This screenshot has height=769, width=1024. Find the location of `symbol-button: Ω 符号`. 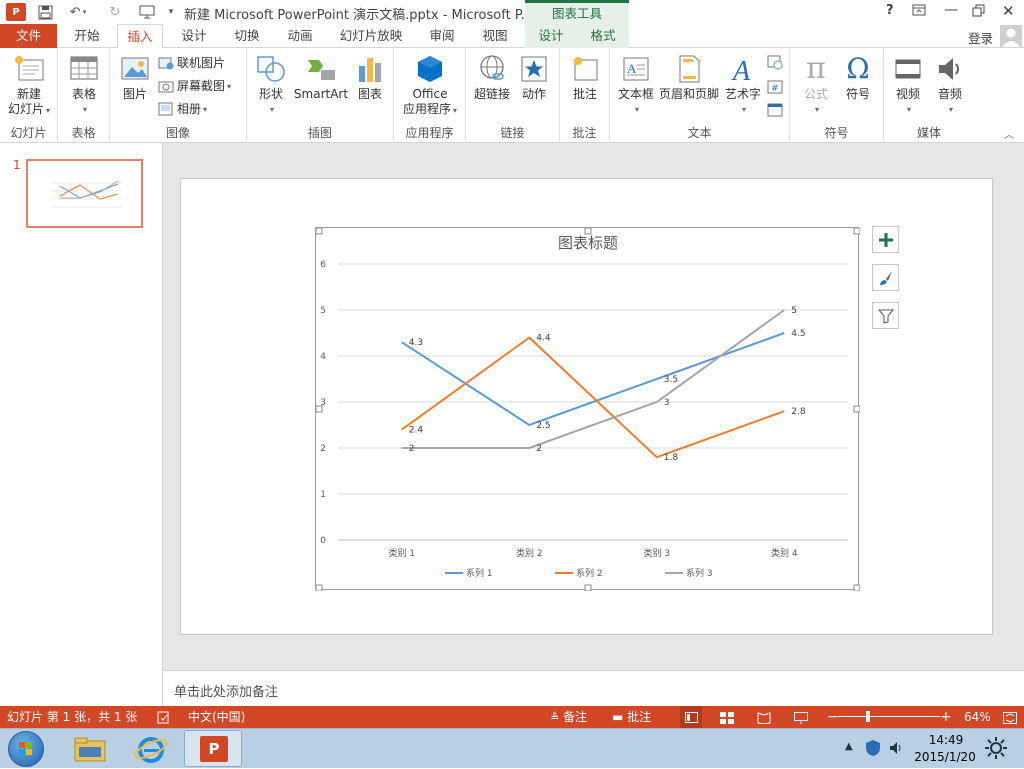

symbol-button: Ω 符号 is located at coordinates (858, 78).